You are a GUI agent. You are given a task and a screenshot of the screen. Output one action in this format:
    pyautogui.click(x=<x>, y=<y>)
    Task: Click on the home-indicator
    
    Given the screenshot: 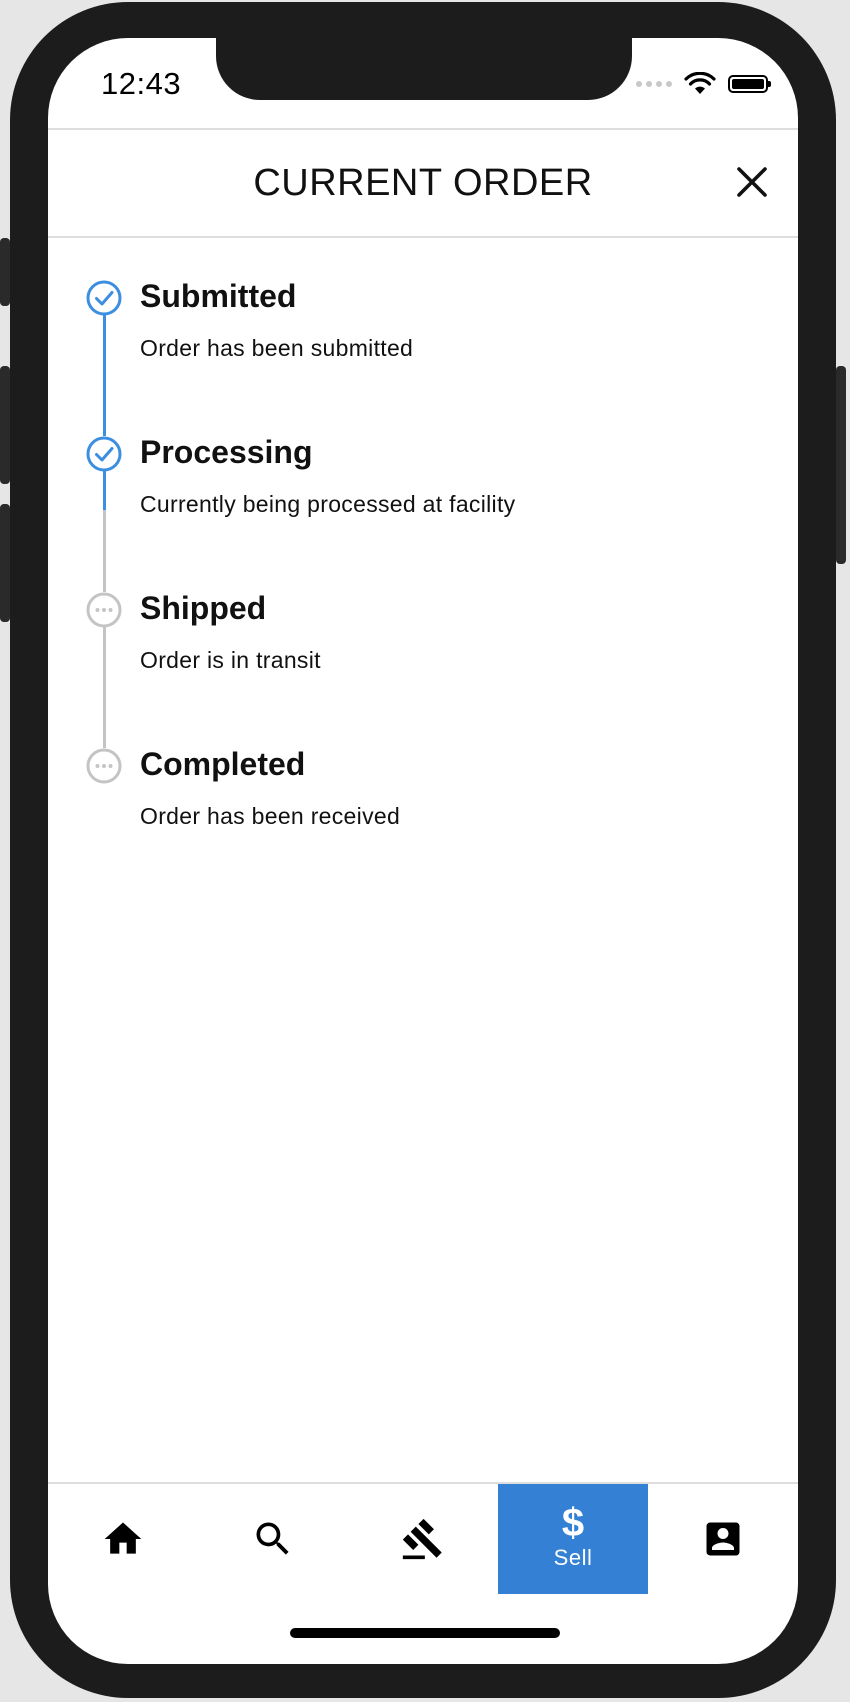 What is the action you would take?
    pyautogui.click(x=425, y=1633)
    